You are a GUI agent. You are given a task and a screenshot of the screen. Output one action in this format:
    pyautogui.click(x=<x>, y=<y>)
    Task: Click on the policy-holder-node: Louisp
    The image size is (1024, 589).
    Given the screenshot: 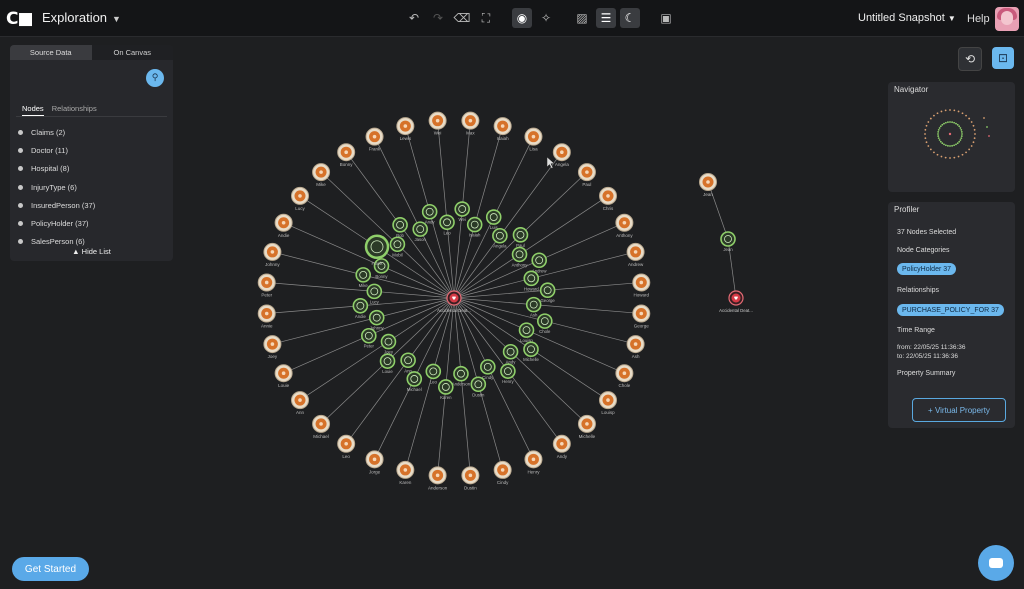 What is the action you would take?
    pyautogui.click(x=608, y=403)
    